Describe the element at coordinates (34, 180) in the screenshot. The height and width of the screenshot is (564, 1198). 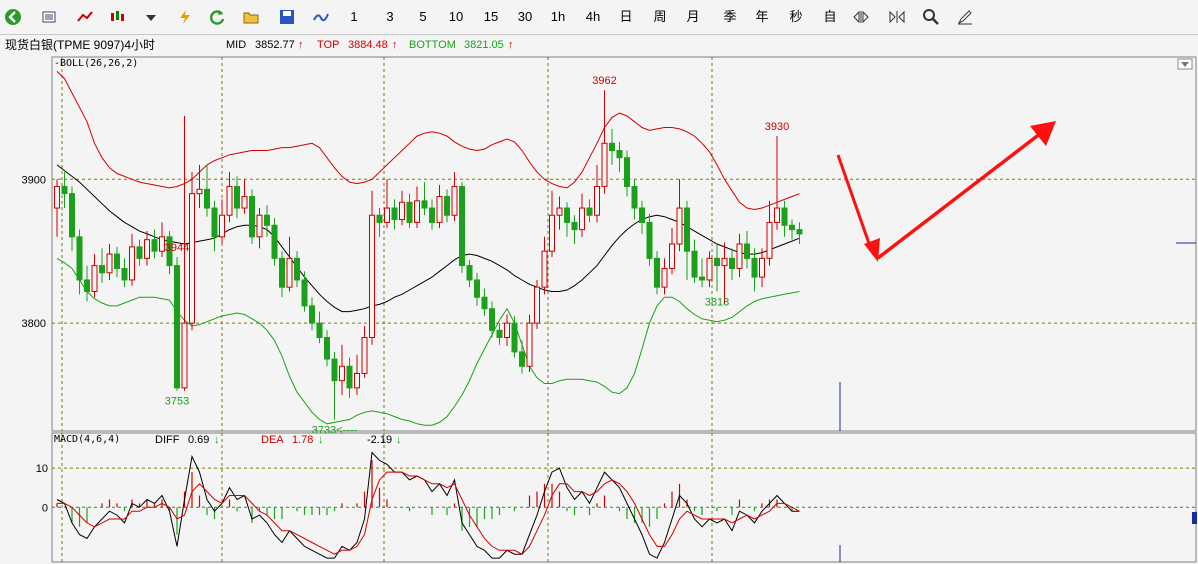
I see `y-tick-label: 3900` at that location.